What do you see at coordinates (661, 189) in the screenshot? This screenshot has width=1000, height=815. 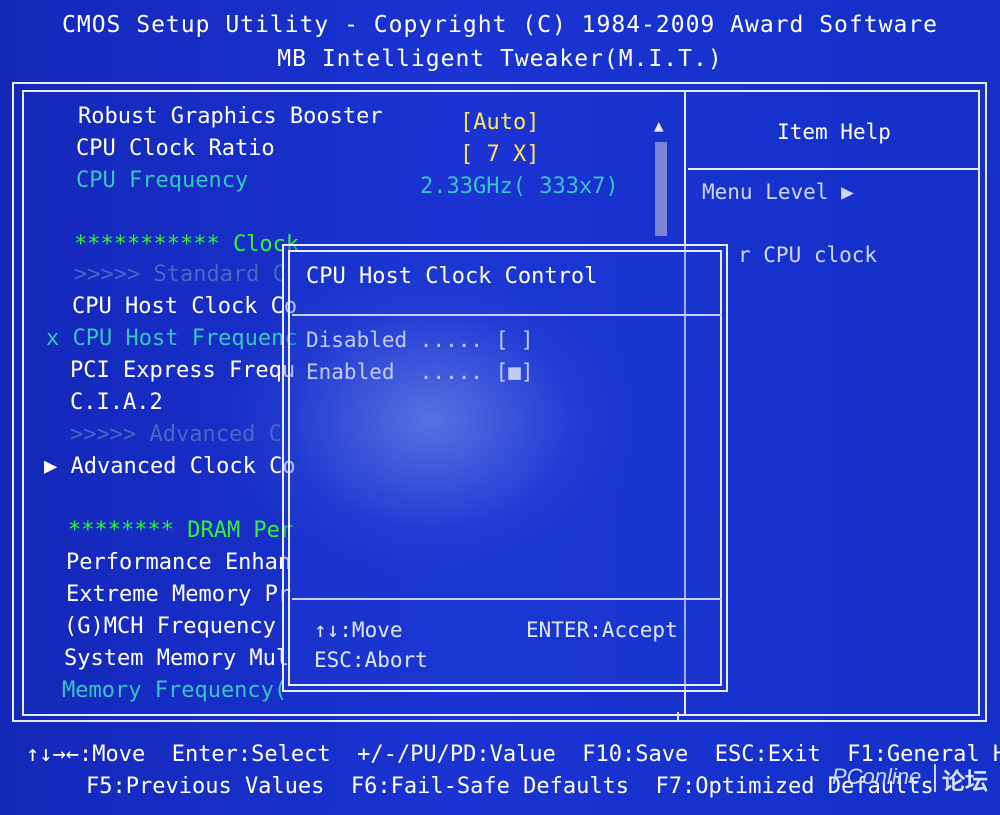 I see `scrollbar` at bounding box center [661, 189].